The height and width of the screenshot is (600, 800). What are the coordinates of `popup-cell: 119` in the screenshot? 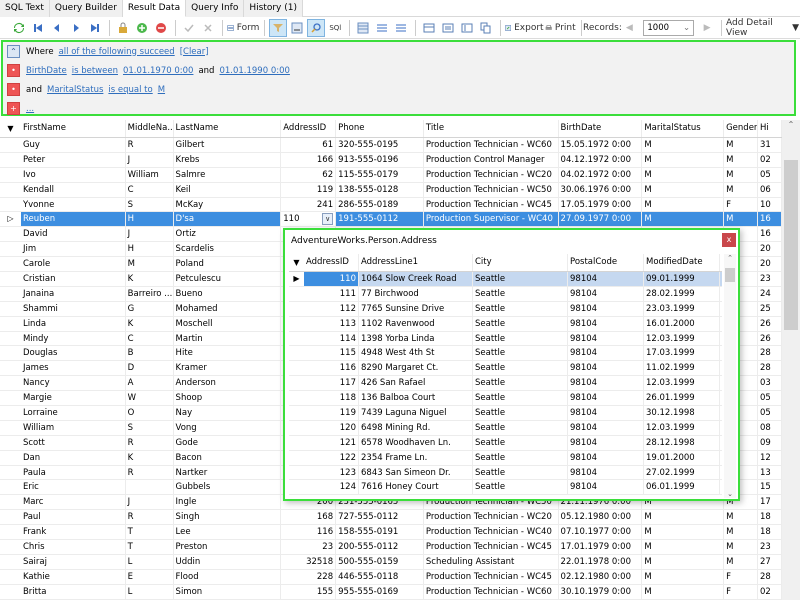 It's located at (331, 413).